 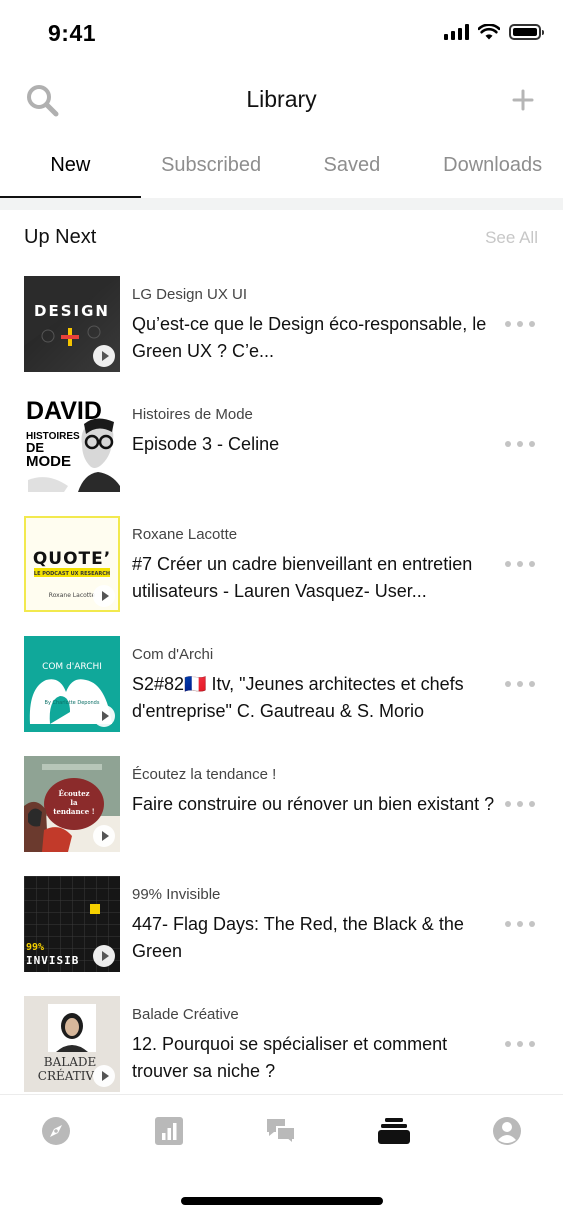 I want to click on podcast-artwork: BALADE CRÉATIV, so click(x=72, y=1044).